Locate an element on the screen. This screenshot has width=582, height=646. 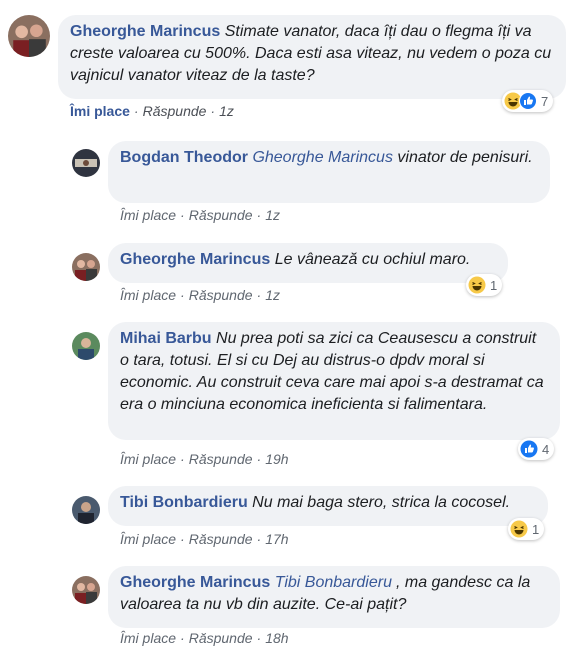
comment-actions: Îmi place · Răspunde · 19h is located at coordinates (204, 459).